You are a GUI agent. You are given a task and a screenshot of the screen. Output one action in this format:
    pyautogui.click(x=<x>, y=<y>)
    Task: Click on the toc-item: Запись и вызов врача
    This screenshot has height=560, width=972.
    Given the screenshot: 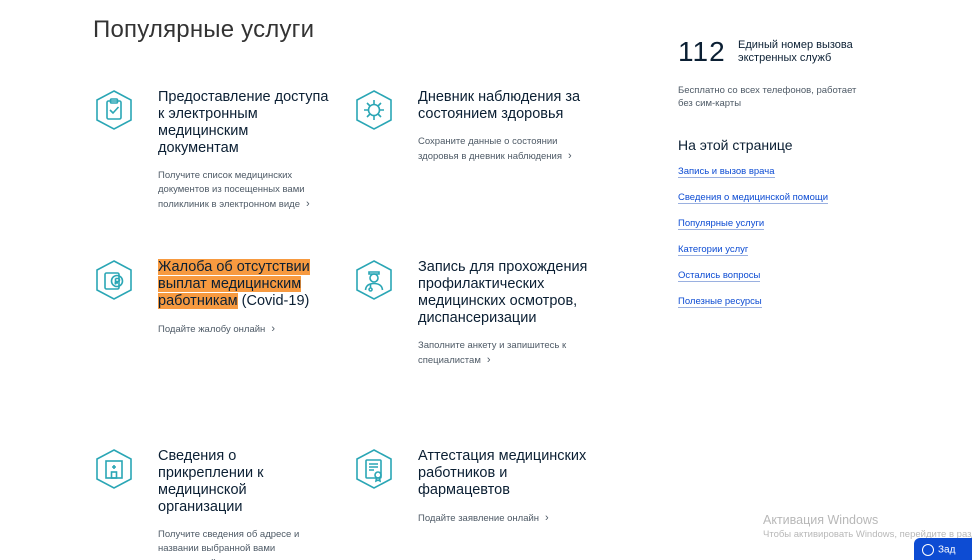 What is the action you would take?
    pyautogui.click(x=778, y=178)
    